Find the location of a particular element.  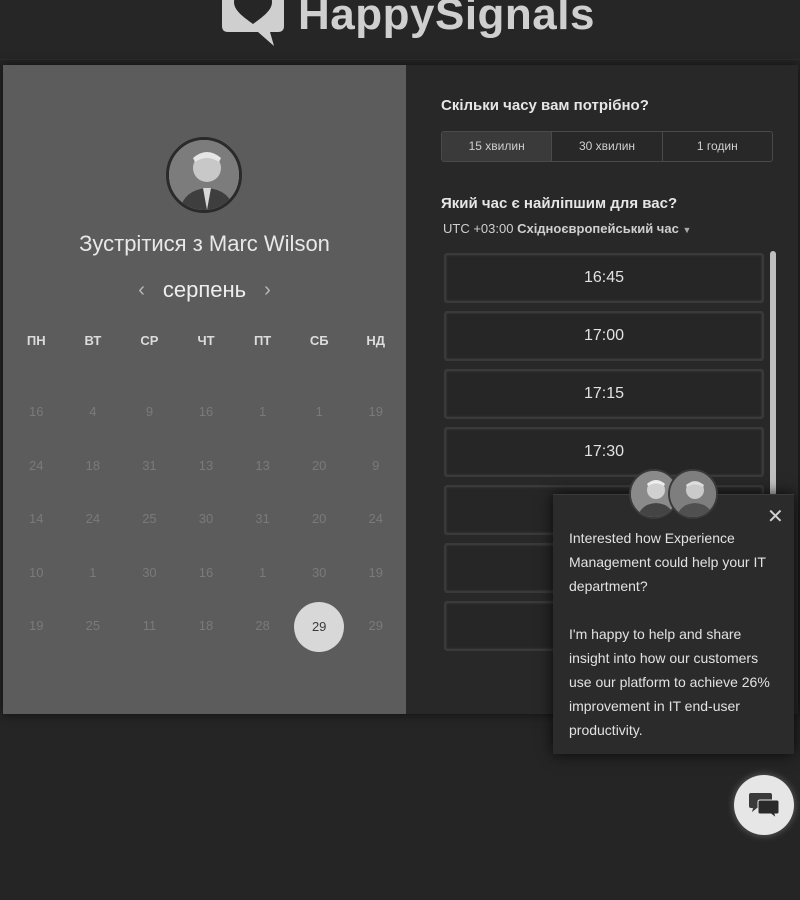

chat-launcher-button is located at coordinates (764, 805).